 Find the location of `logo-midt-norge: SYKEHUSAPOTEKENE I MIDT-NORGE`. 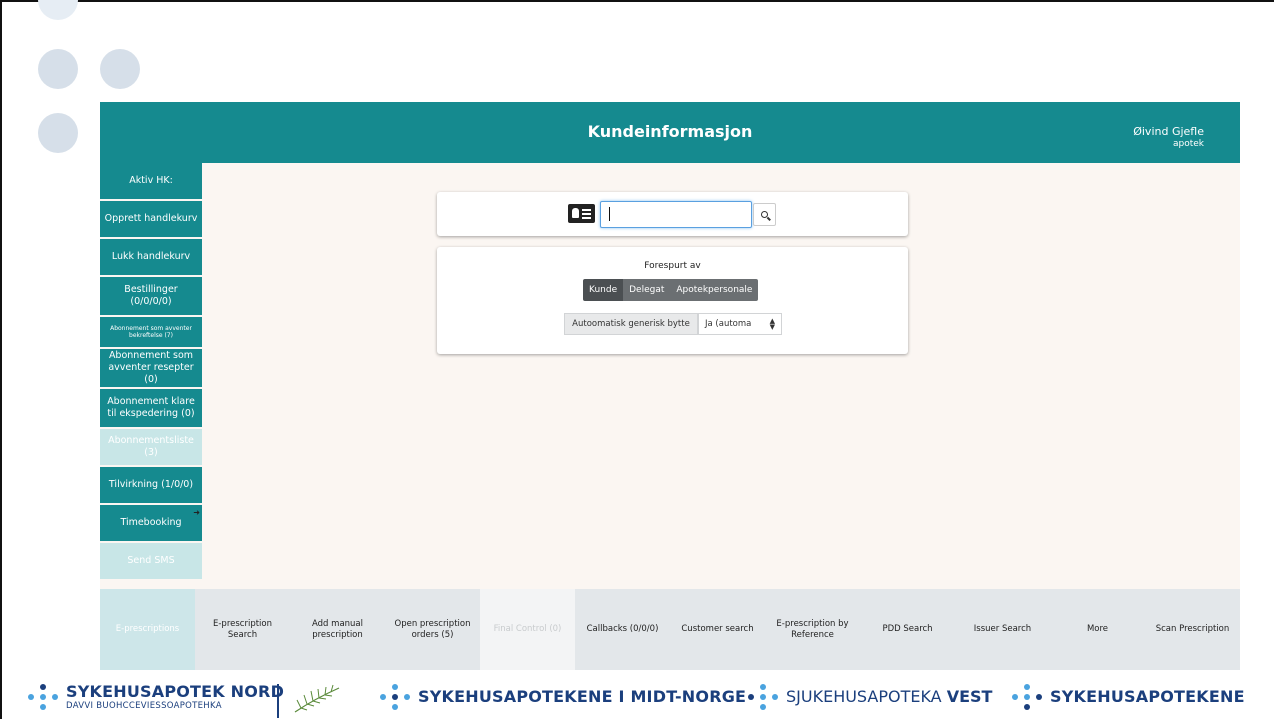

logo-midt-norge: SYKEHUSAPOTEKENE I MIDT-NORGE is located at coordinates (562, 696).